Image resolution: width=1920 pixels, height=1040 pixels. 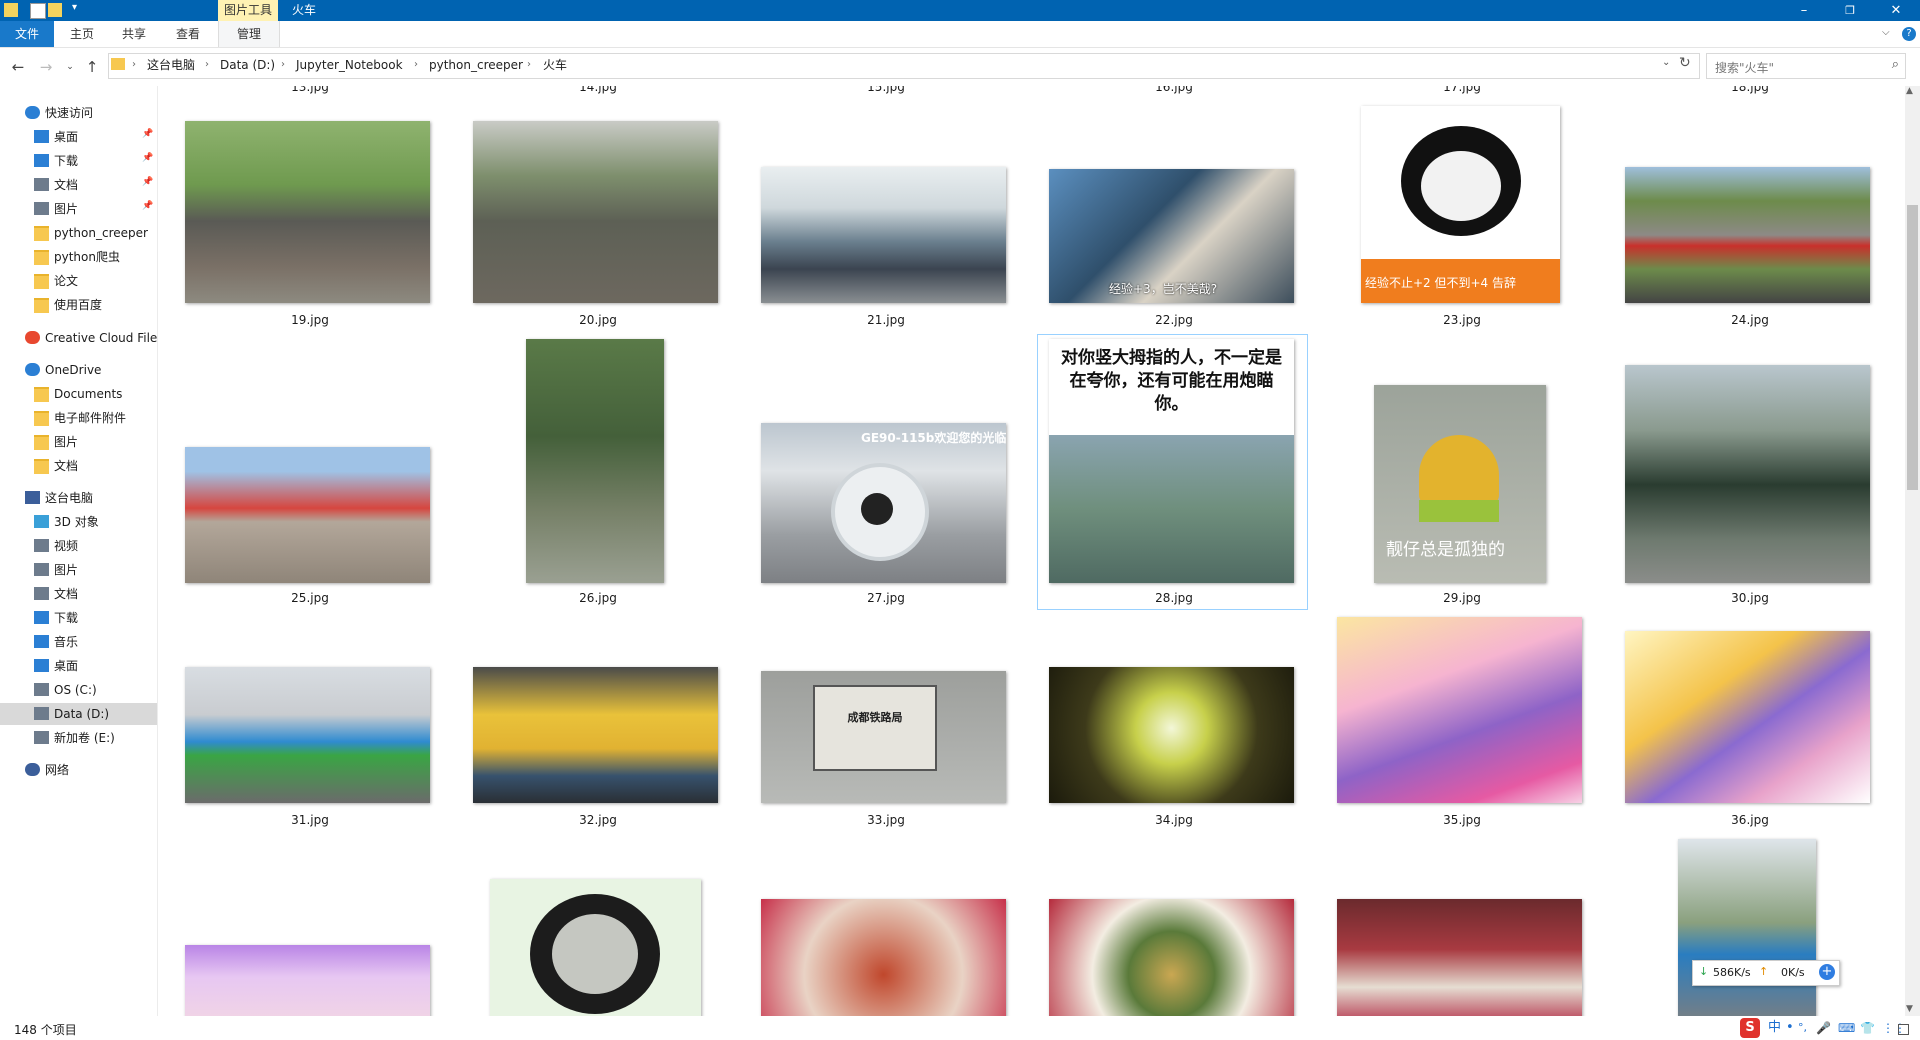 I want to click on address-dropdown-icon: ⌄, so click(x=1666, y=62).